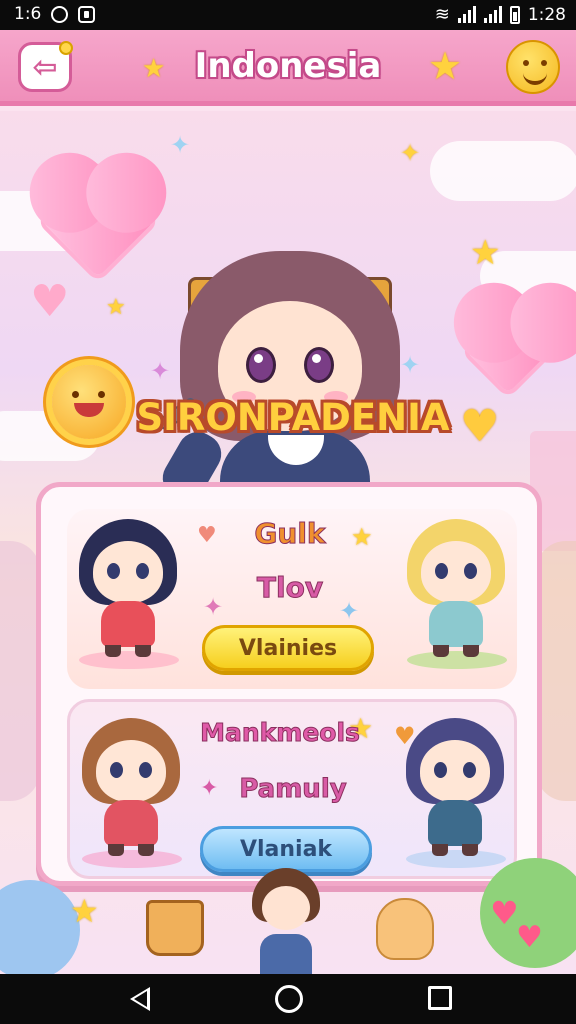 This screenshot has height=1024, width=576. I want to click on game-title: SIRONPADENIA, so click(293, 417).